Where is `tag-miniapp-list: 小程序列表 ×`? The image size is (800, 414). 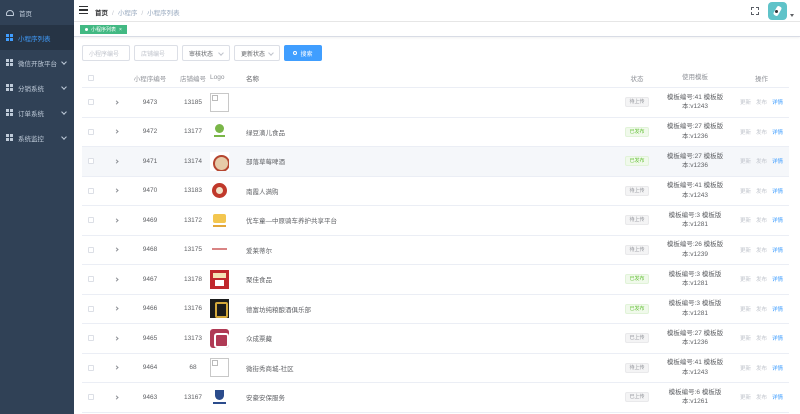 tag-miniapp-list: 小程序列表 × is located at coordinates (103, 29).